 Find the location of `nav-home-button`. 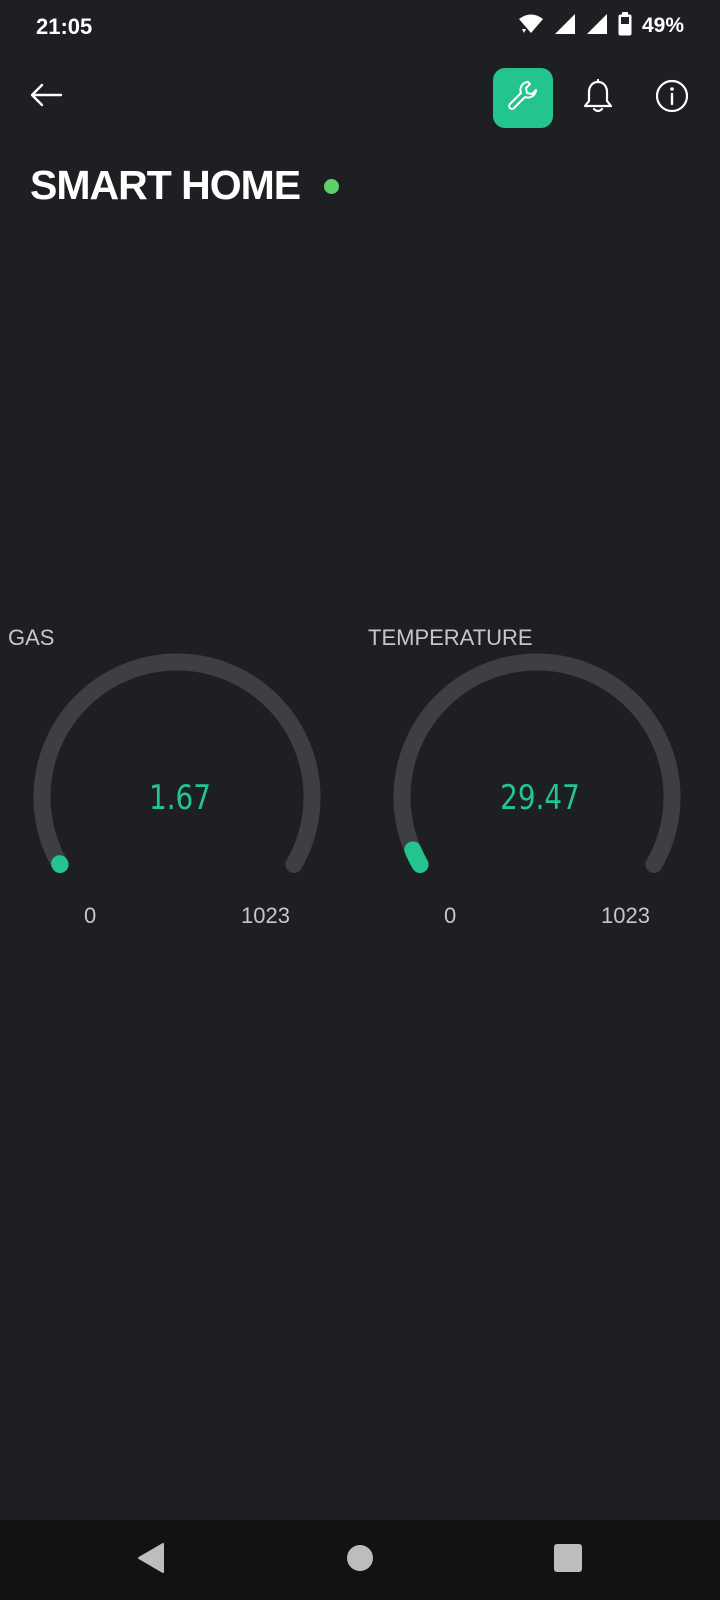

nav-home-button is located at coordinates (360, 1560).